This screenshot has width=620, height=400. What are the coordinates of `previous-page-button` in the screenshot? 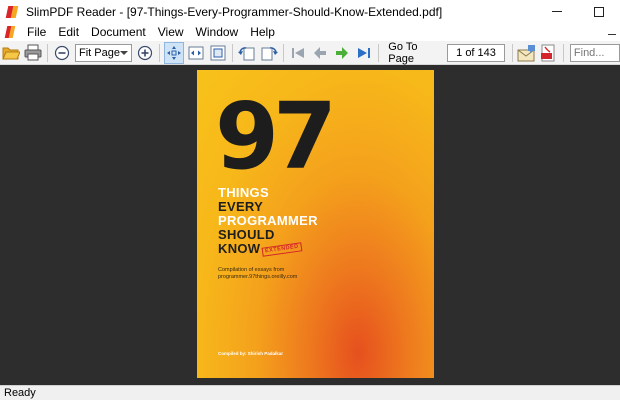 It's located at (320, 53).